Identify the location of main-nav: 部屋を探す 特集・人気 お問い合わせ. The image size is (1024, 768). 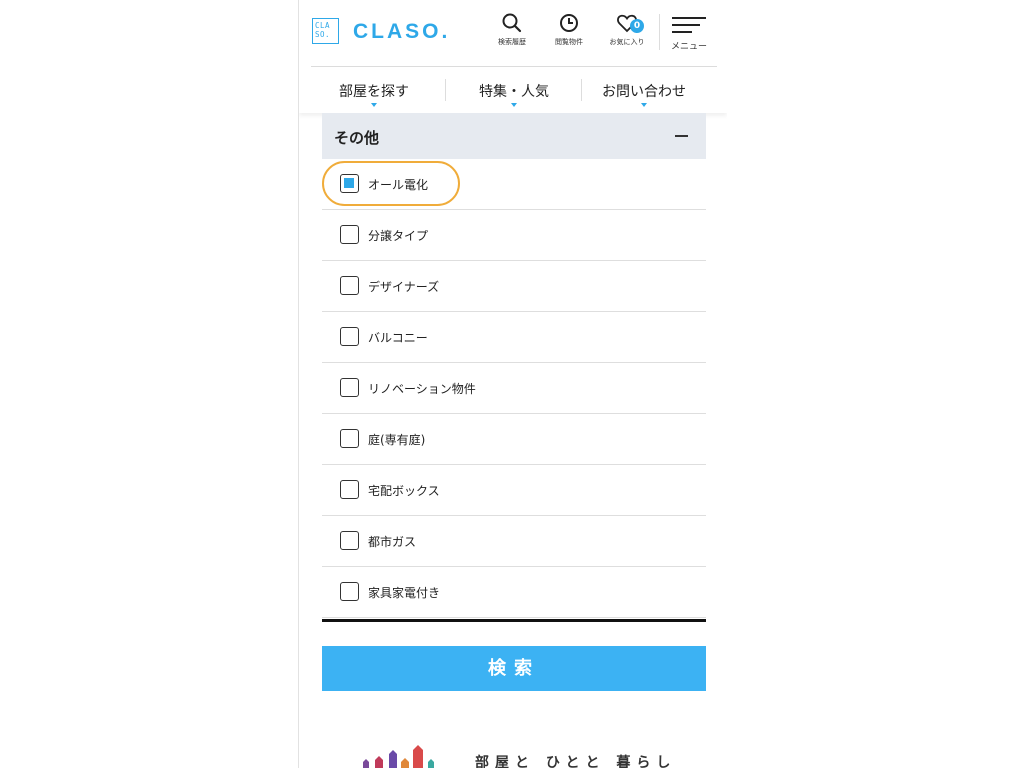
(513, 90).